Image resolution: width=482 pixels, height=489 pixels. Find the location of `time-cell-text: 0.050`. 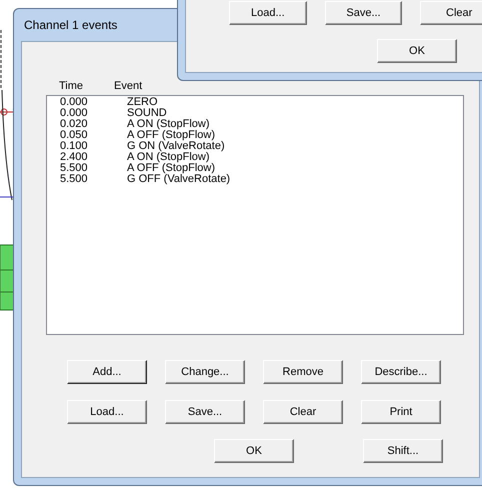

time-cell-text: 0.050 is located at coordinates (74, 135).